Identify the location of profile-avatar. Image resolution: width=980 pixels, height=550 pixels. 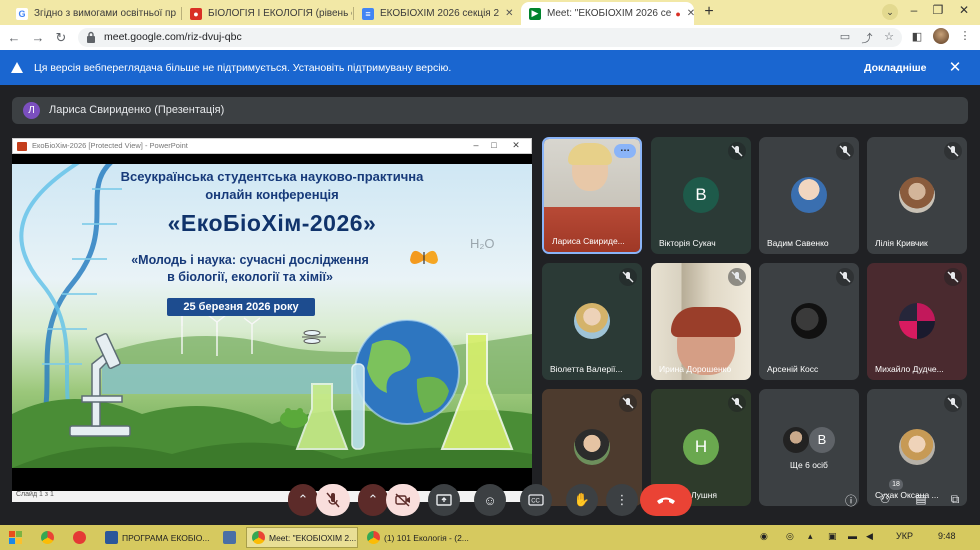
(941, 36).